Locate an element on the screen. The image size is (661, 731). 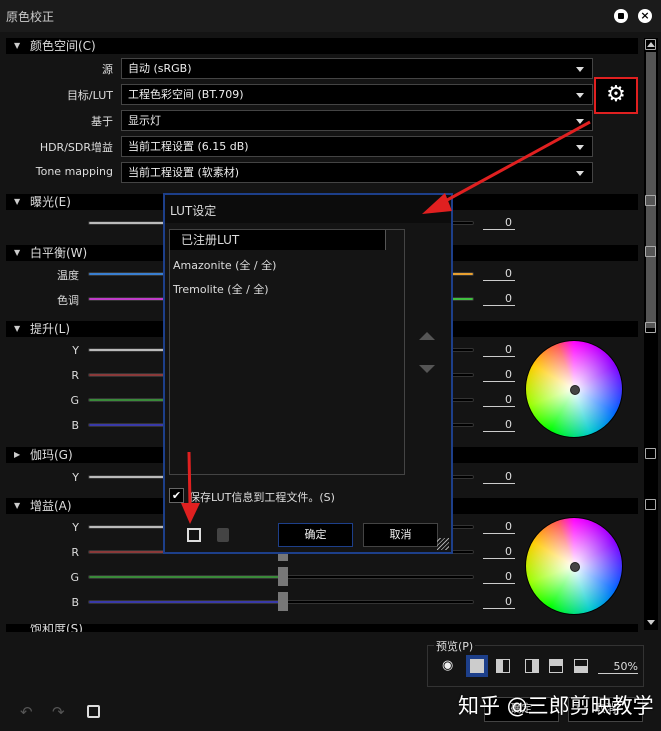
arrow-to-dialog is located at coordinates (514, 163).